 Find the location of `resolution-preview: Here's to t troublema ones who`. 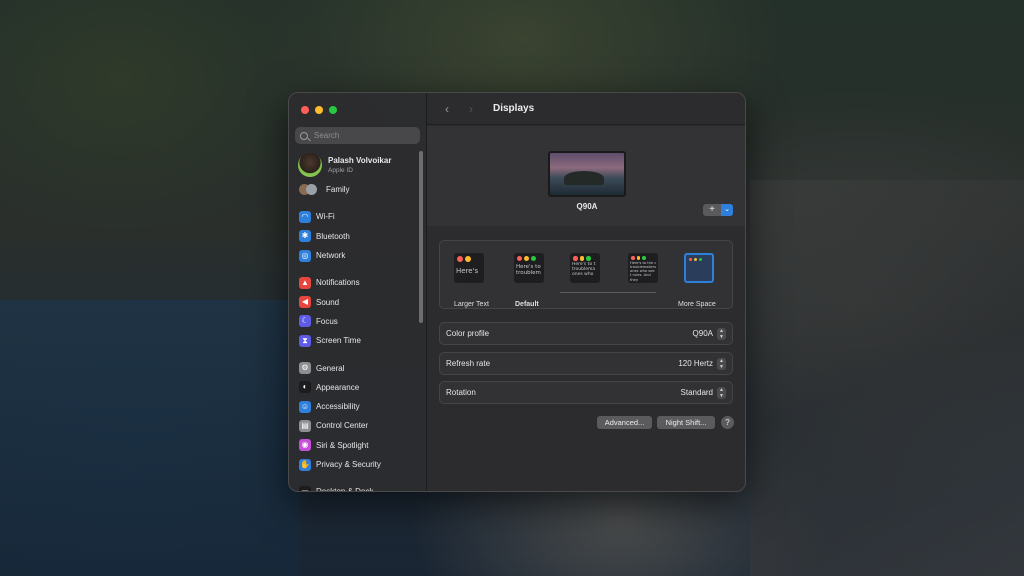

resolution-preview: Here's to t troublema ones who is located at coordinates (585, 268).